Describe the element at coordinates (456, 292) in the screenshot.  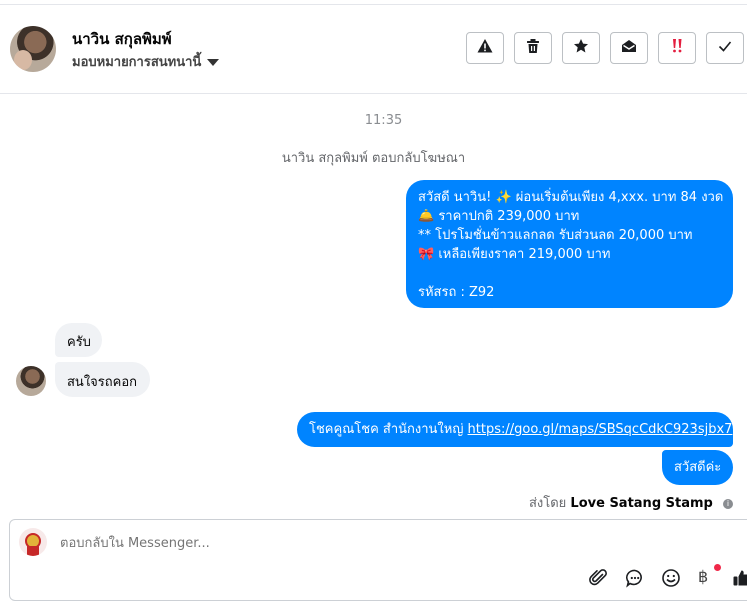
I see `message-line: รหัสรถ : Z92` at that location.